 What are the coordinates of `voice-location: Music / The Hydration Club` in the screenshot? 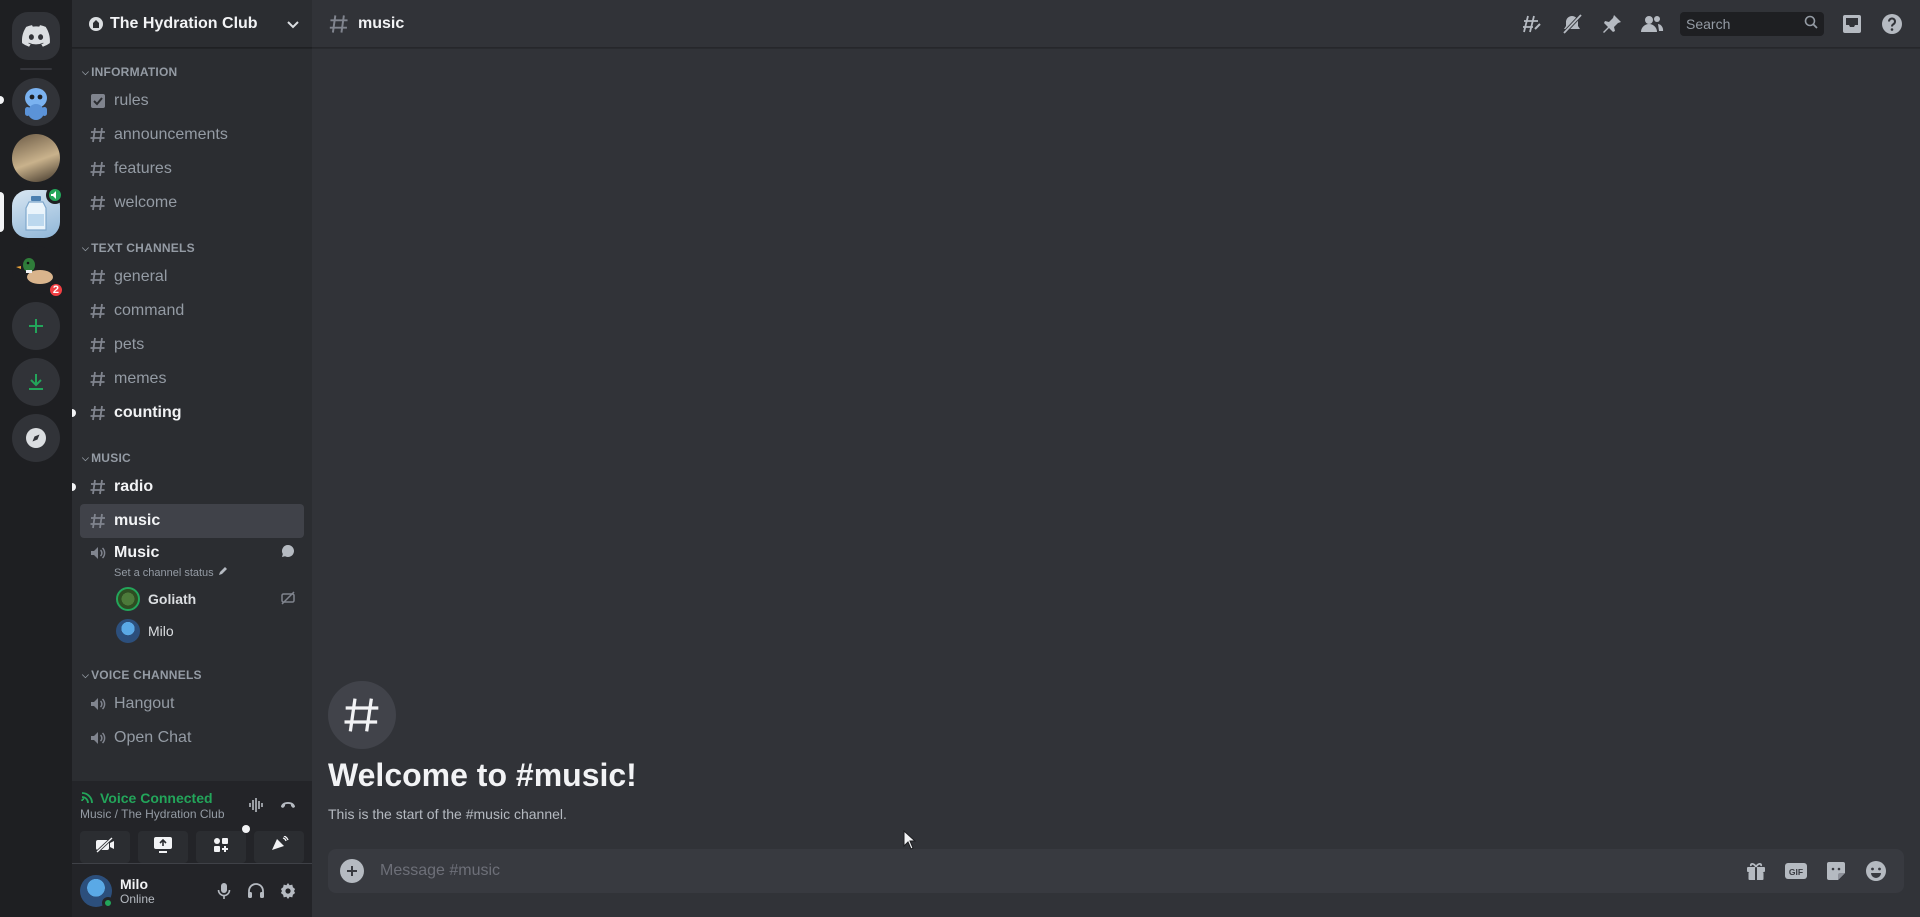 It's located at (160, 814).